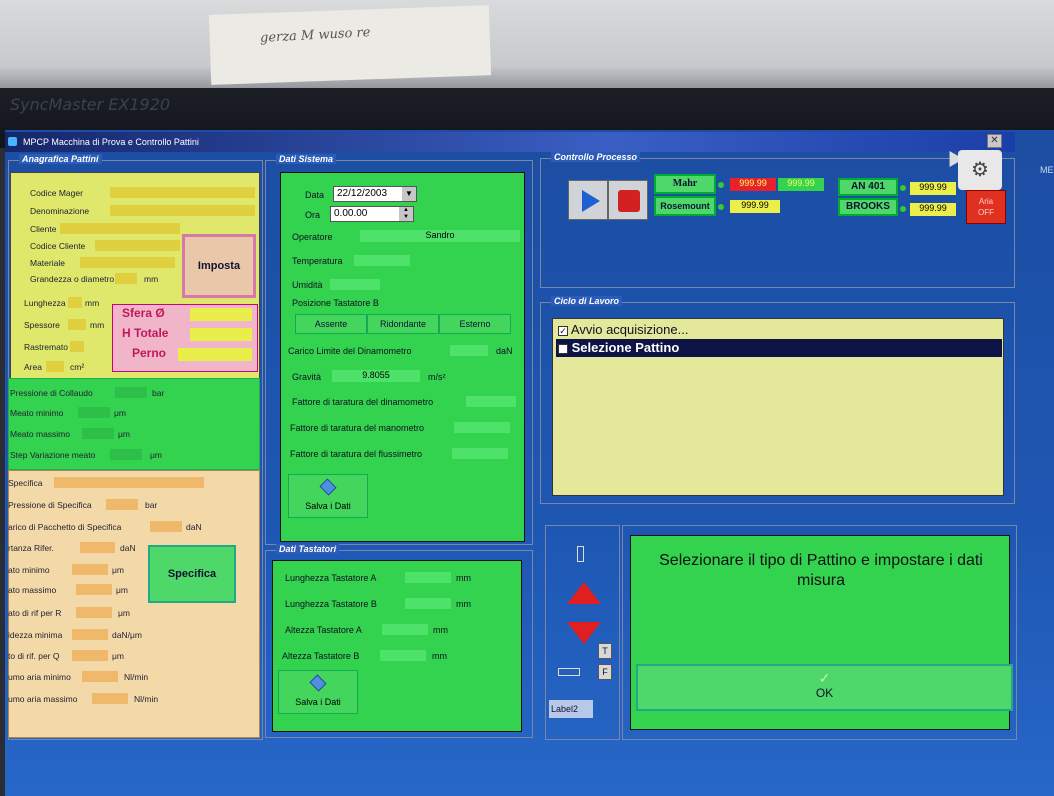  What do you see at coordinates (32, 590) in the screenshot?
I see `meato-max2-label: ato massimo` at bounding box center [32, 590].